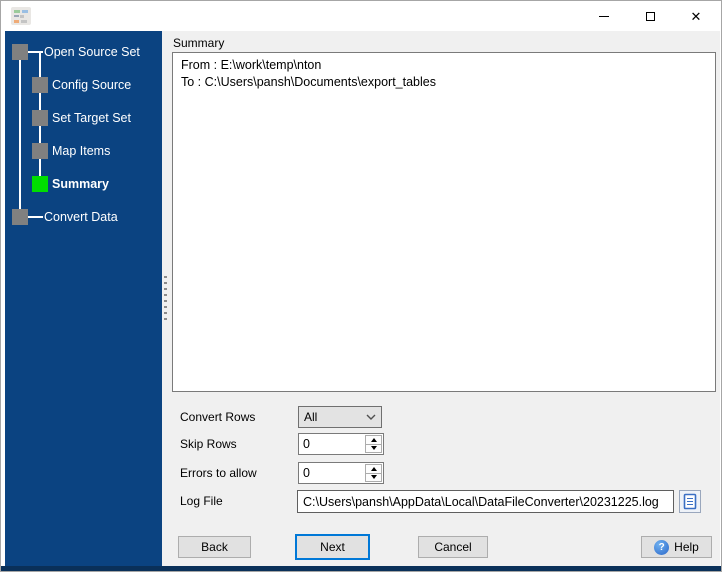 This screenshot has width=722, height=572. Describe the element at coordinates (208, 444) in the screenshot. I see `skip-rows-label: Skip Rows` at that location.